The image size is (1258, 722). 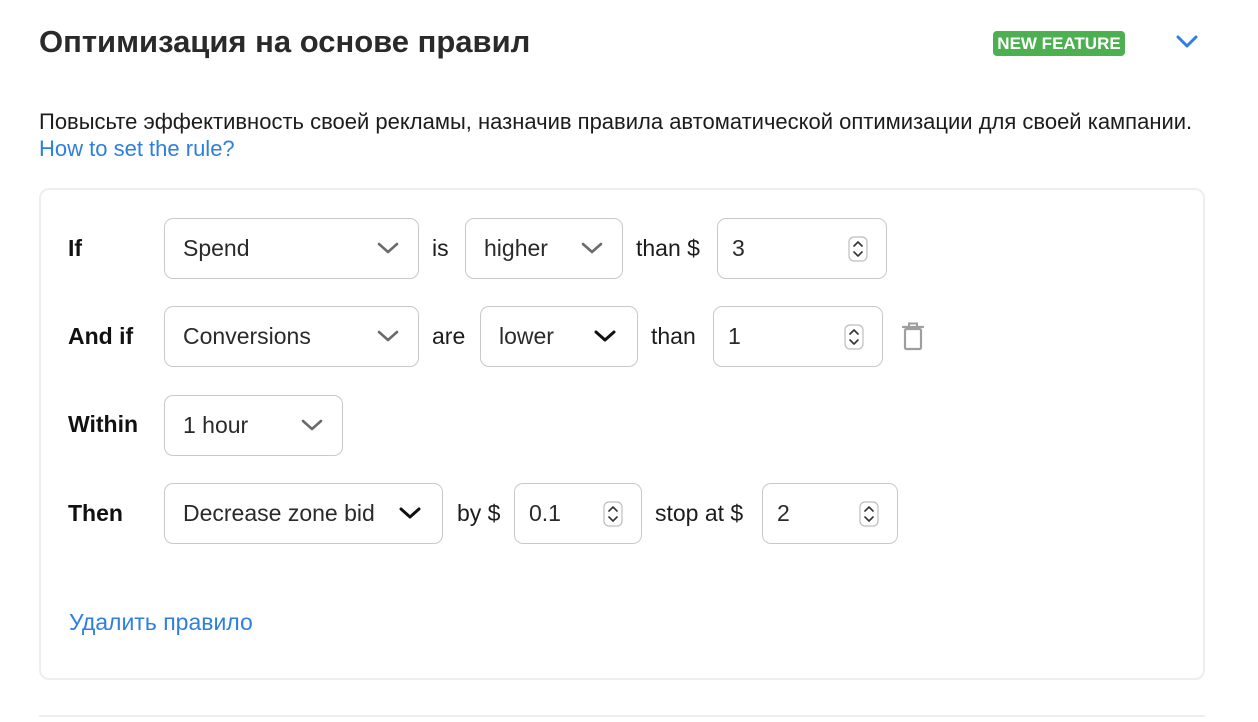 I want to click on and-if-comparison-select: lower, so click(x=559, y=336).